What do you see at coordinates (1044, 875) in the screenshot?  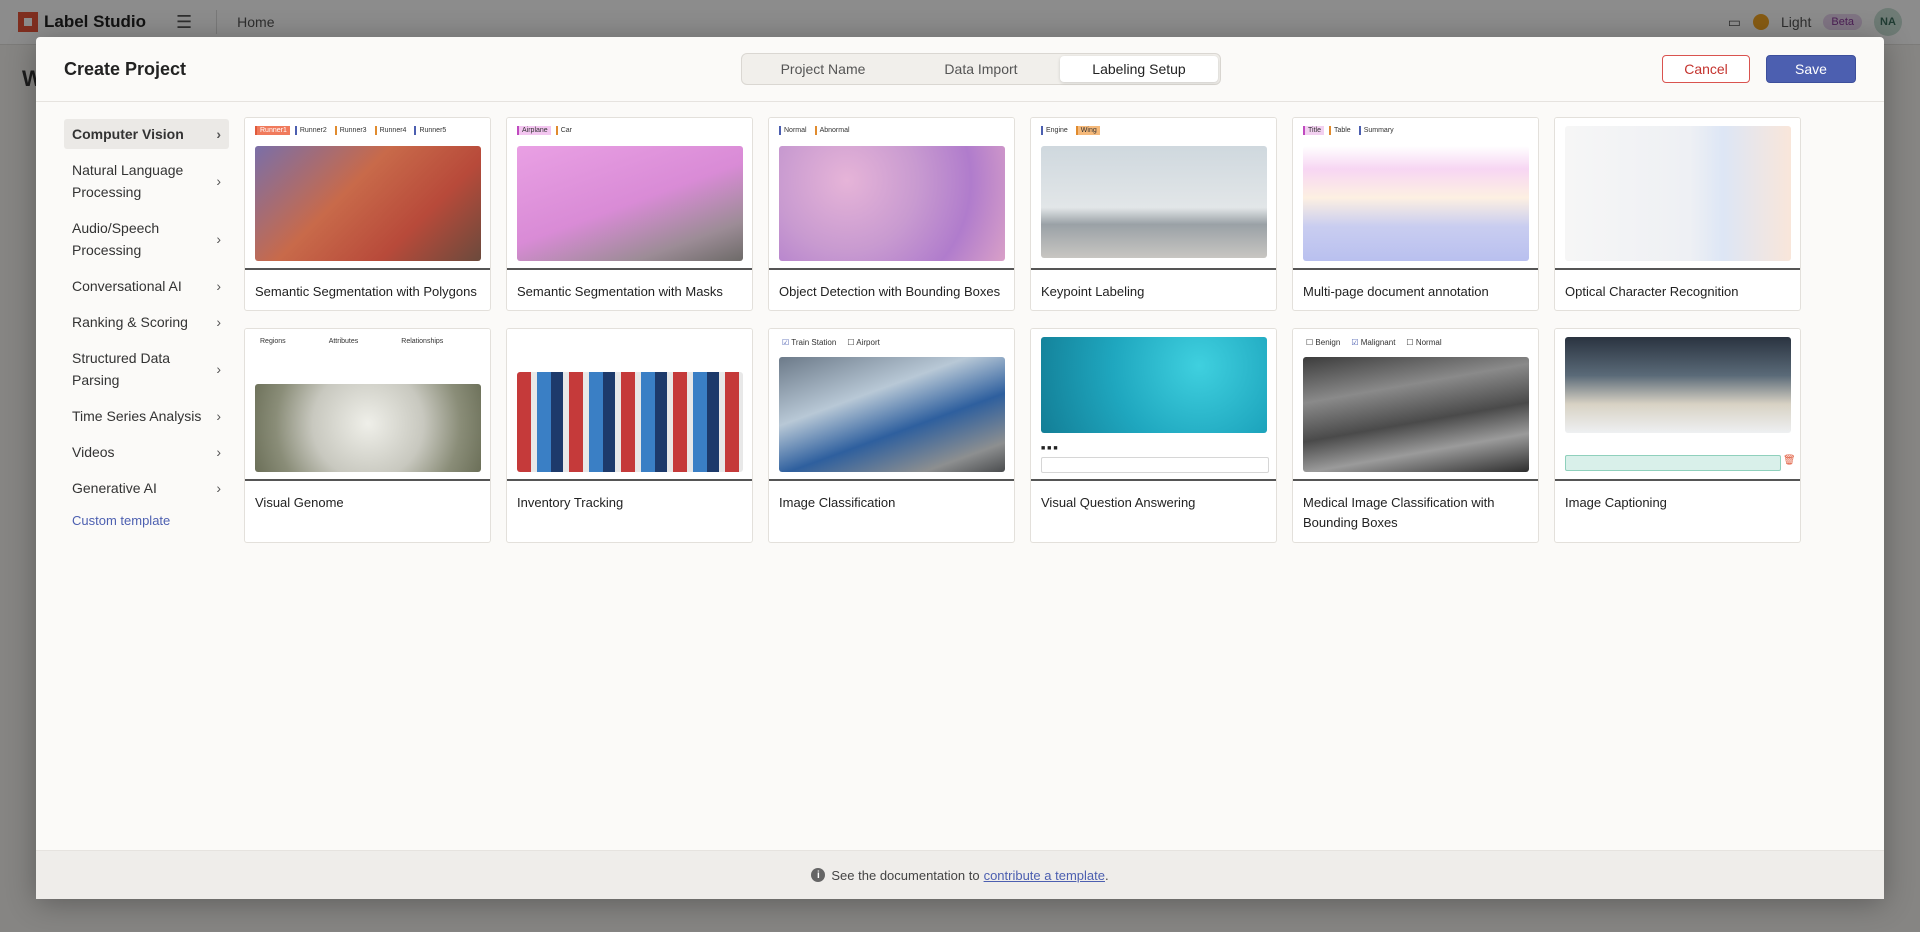 I see `contribute-template-link: contribute a template` at bounding box center [1044, 875].